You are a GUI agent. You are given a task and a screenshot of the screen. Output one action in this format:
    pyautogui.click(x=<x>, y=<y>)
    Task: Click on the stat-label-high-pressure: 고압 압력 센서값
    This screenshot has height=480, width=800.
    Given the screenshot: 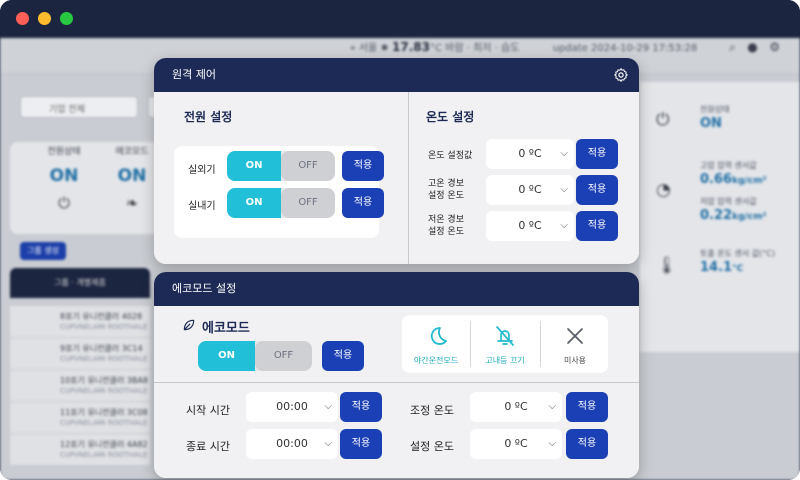 What is the action you would take?
    pyautogui.click(x=728, y=165)
    